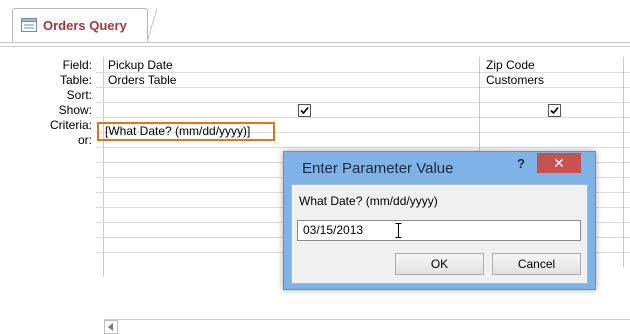 Image resolution: width=630 pixels, height=334 pixels. Describe the element at coordinates (559, 163) in the screenshot. I see `close-button: ✕` at that location.